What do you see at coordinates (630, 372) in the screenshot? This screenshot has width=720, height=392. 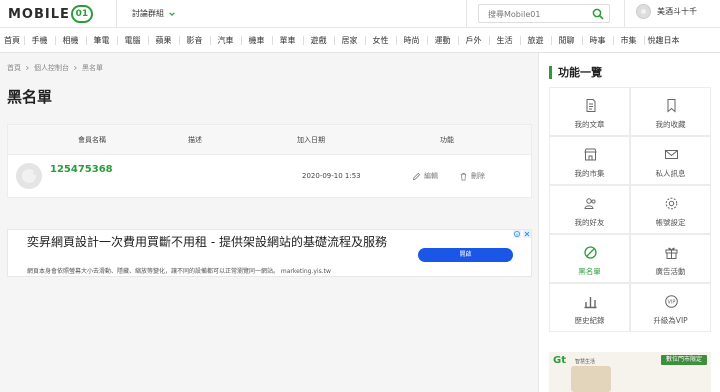 I see `promo-banner: Gt 智慧生活 數位門市限定` at bounding box center [630, 372].